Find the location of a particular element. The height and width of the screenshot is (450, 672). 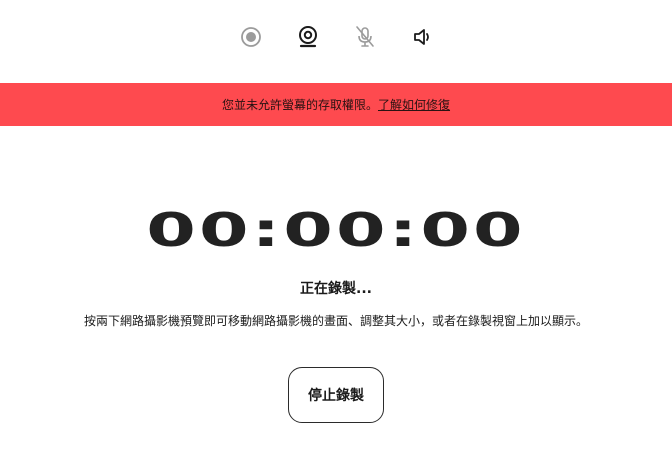

system-audio-toggle is located at coordinates (422, 37).